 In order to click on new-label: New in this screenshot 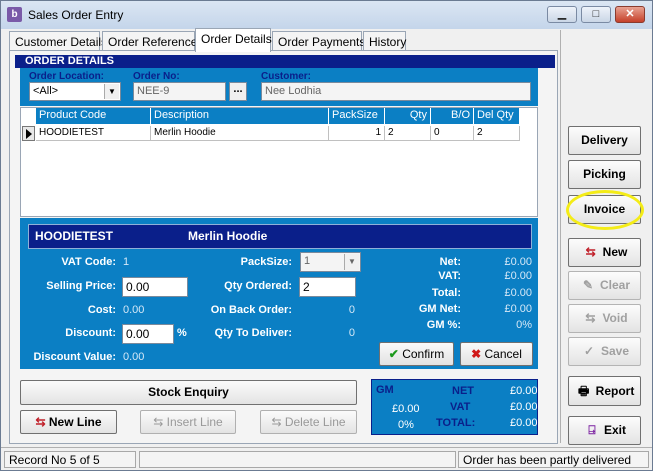, I will do `click(615, 252)`.